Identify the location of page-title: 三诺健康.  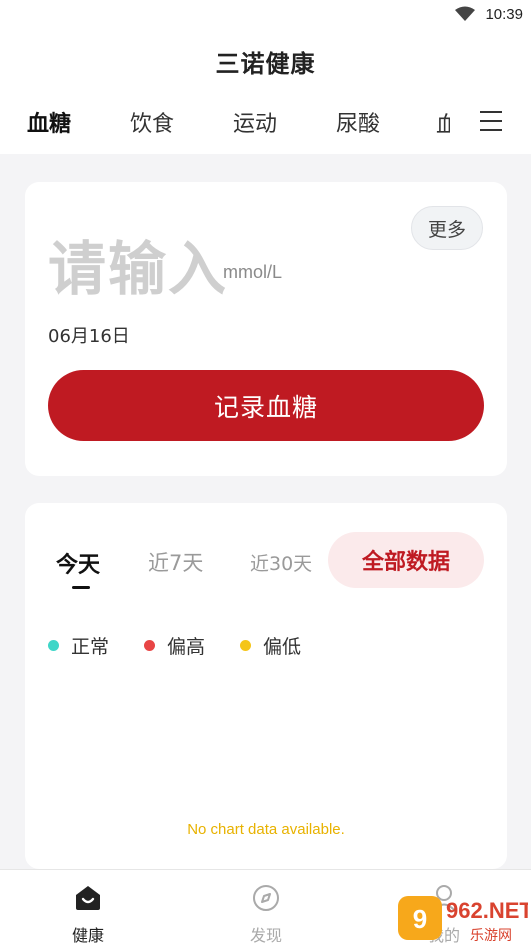
(265, 64).